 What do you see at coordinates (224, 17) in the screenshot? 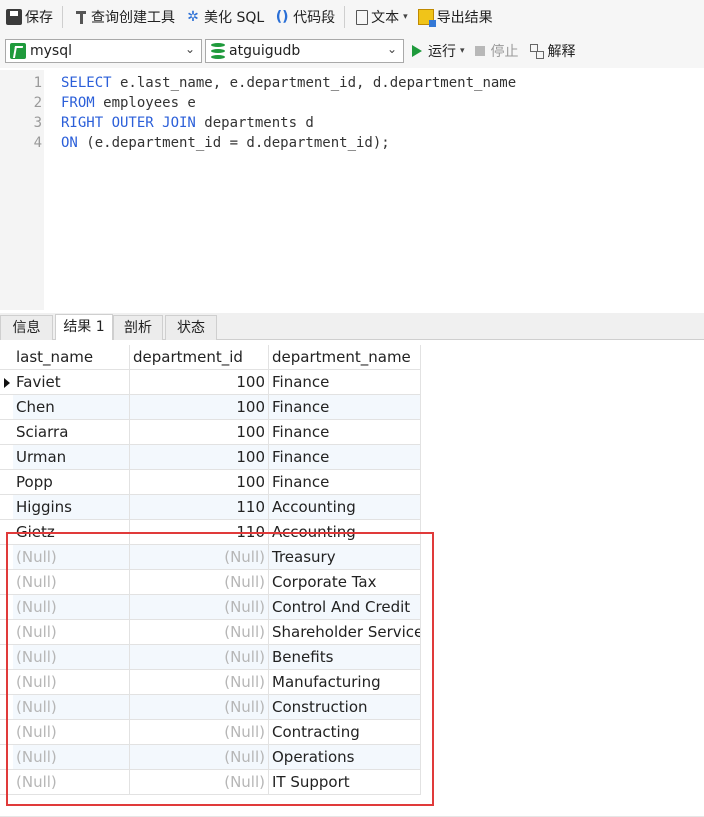
I see `beautify-sql-button: ✲ 美化 SQL` at bounding box center [224, 17].